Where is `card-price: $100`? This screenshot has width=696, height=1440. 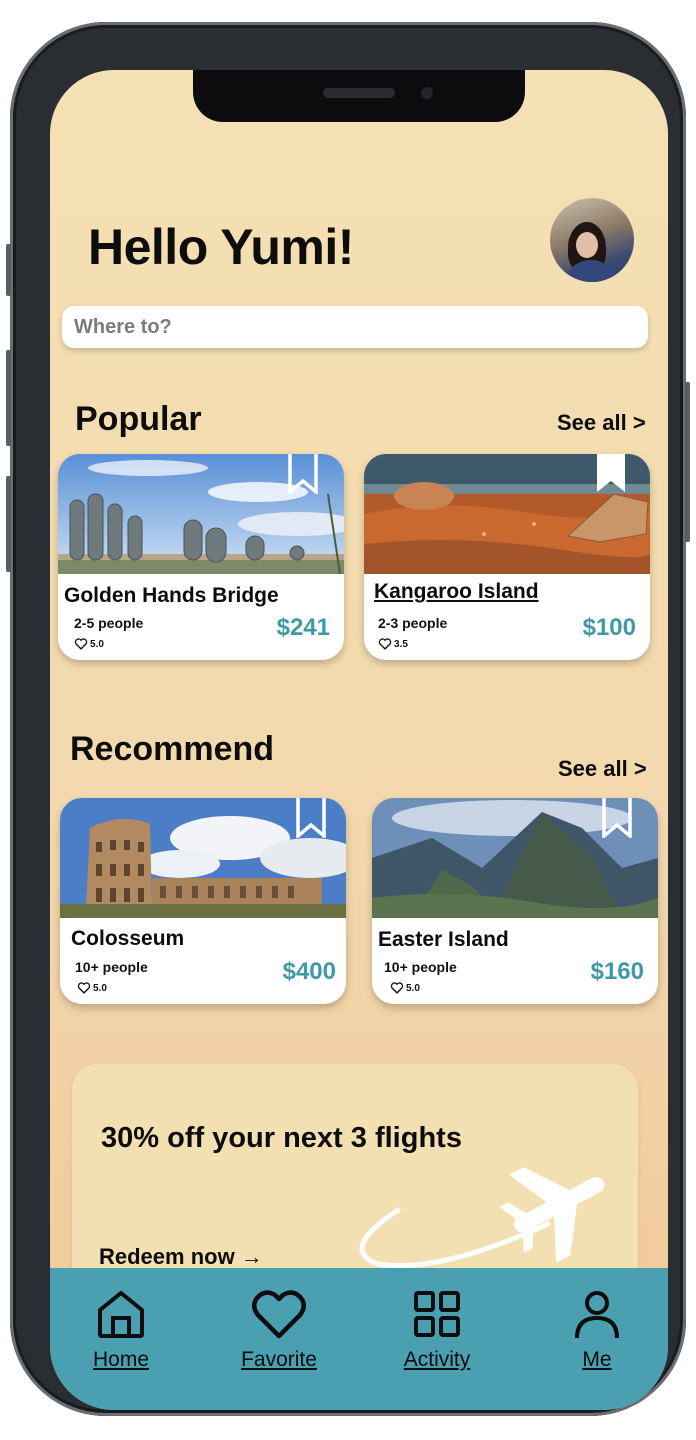
card-price: $100 is located at coordinates (609, 627).